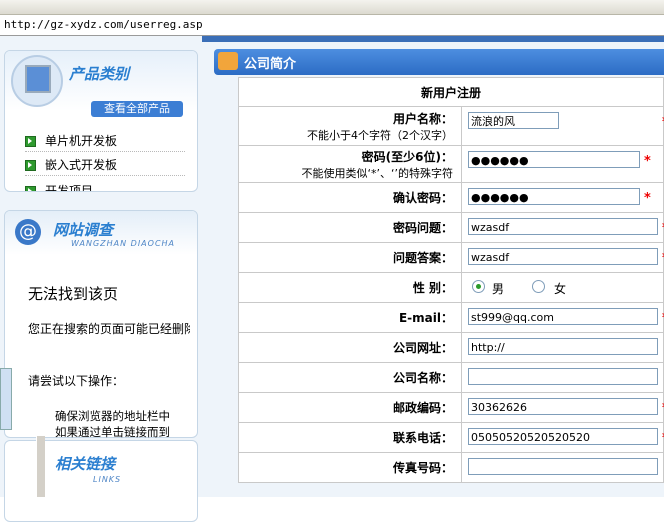 The image size is (664, 522). What do you see at coordinates (109, 329) in the screenshot?
I see `error-subtitle: 您正在搜索的页面可能已经删除、` at bounding box center [109, 329].